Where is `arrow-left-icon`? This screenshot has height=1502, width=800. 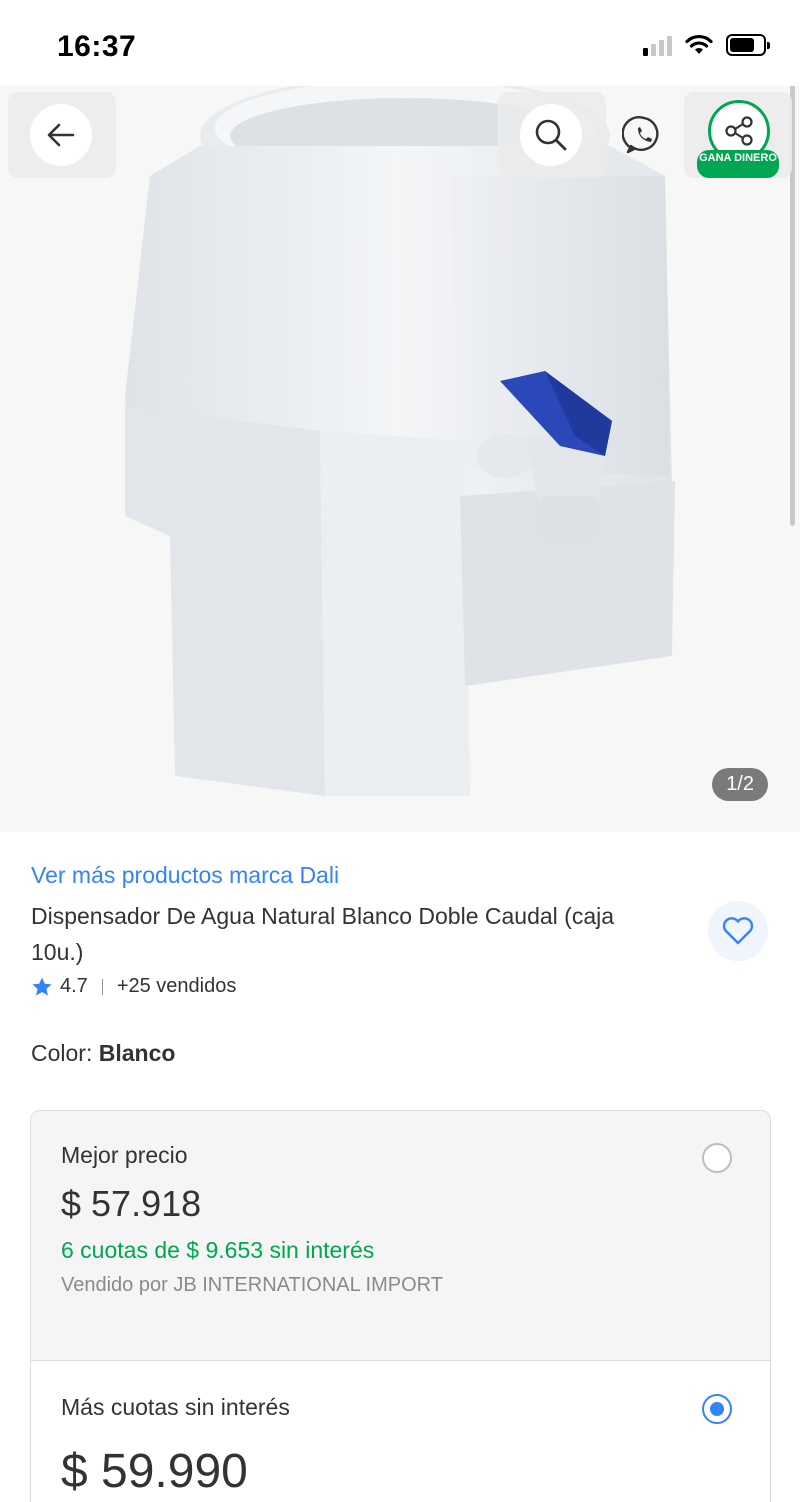 arrow-left-icon is located at coordinates (61, 135).